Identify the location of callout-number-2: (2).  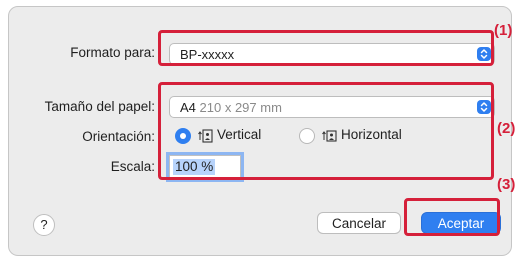
(506, 128).